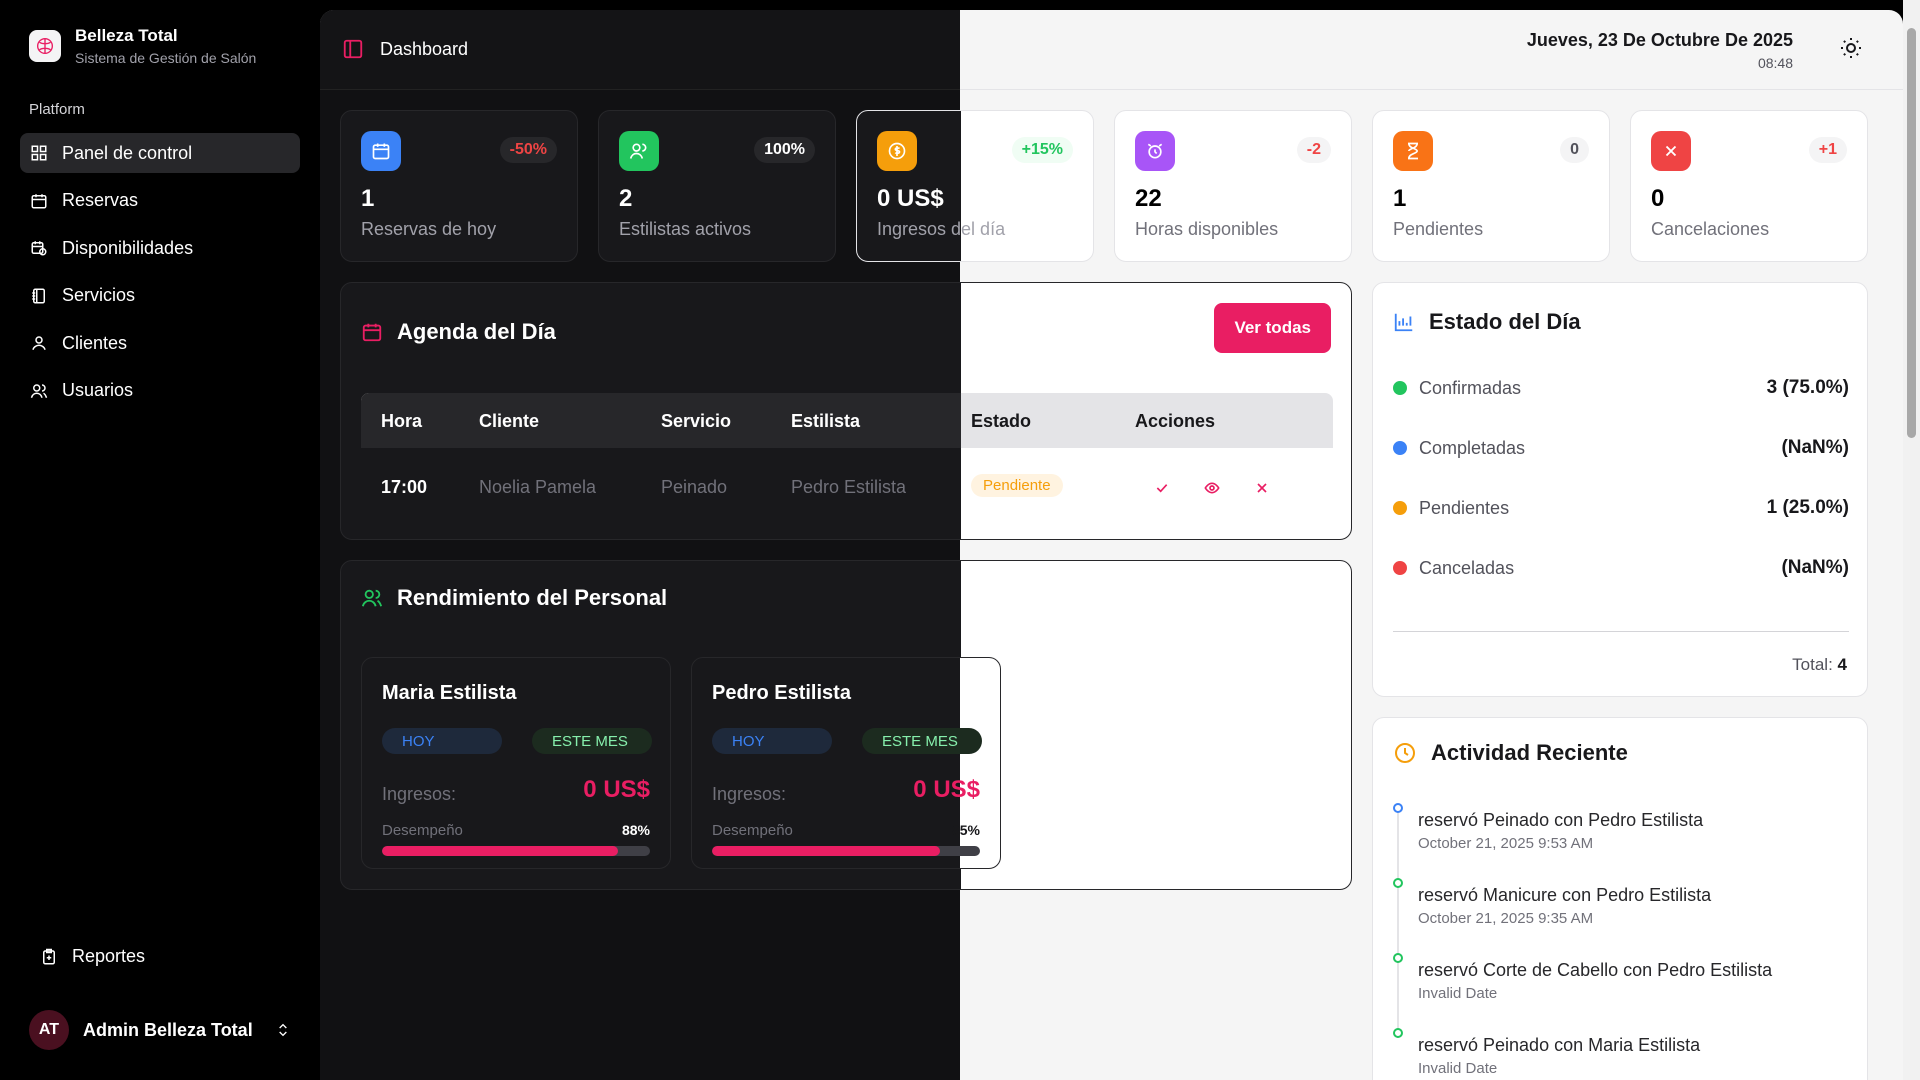 The height and width of the screenshot is (1080, 1920). Describe the element at coordinates (1398, 808) in the screenshot. I see `timeline-dot` at that location.